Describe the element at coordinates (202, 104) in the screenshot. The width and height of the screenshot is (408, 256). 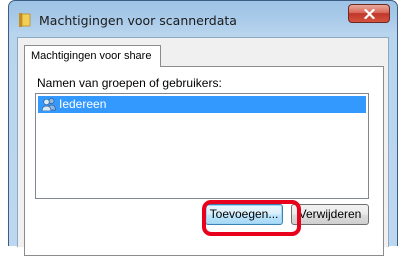
I see `list-item-everyone: Iedereen` at that location.